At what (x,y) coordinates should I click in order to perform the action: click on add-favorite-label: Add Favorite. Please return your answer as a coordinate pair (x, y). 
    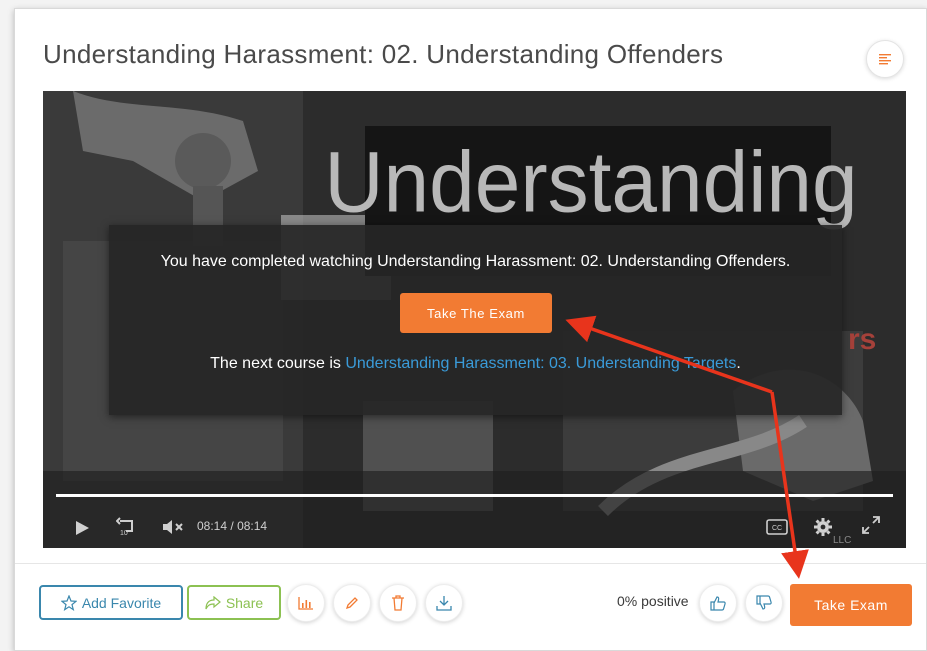
    Looking at the image, I should click on (121, 602).